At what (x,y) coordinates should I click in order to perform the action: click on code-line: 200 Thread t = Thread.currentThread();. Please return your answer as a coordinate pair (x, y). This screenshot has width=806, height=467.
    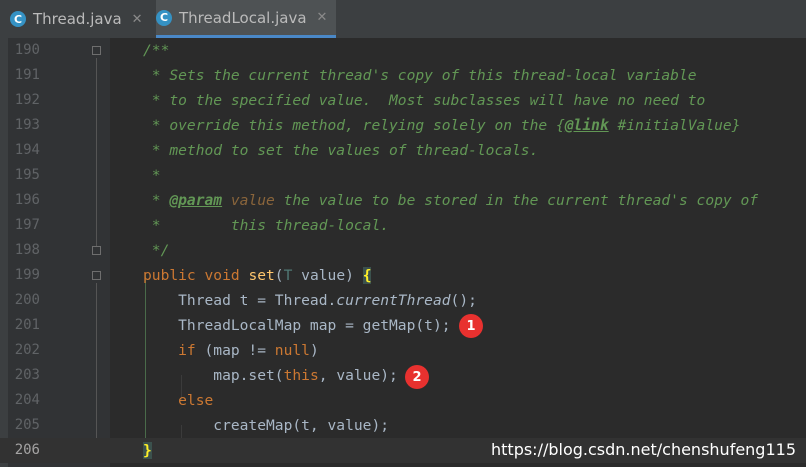
    Looking at the image, I should click on (403, 300).